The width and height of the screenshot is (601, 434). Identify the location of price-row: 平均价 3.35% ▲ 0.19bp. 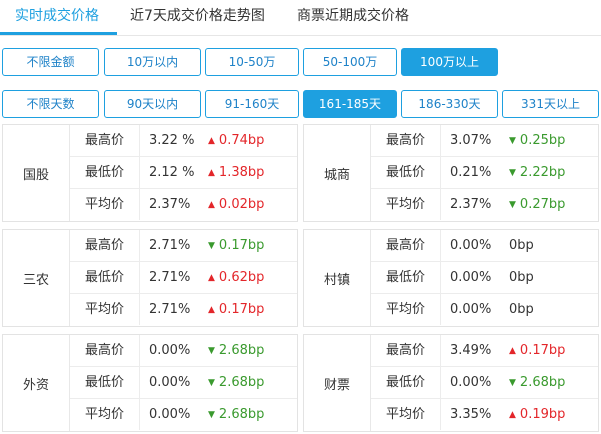
(484, 415).